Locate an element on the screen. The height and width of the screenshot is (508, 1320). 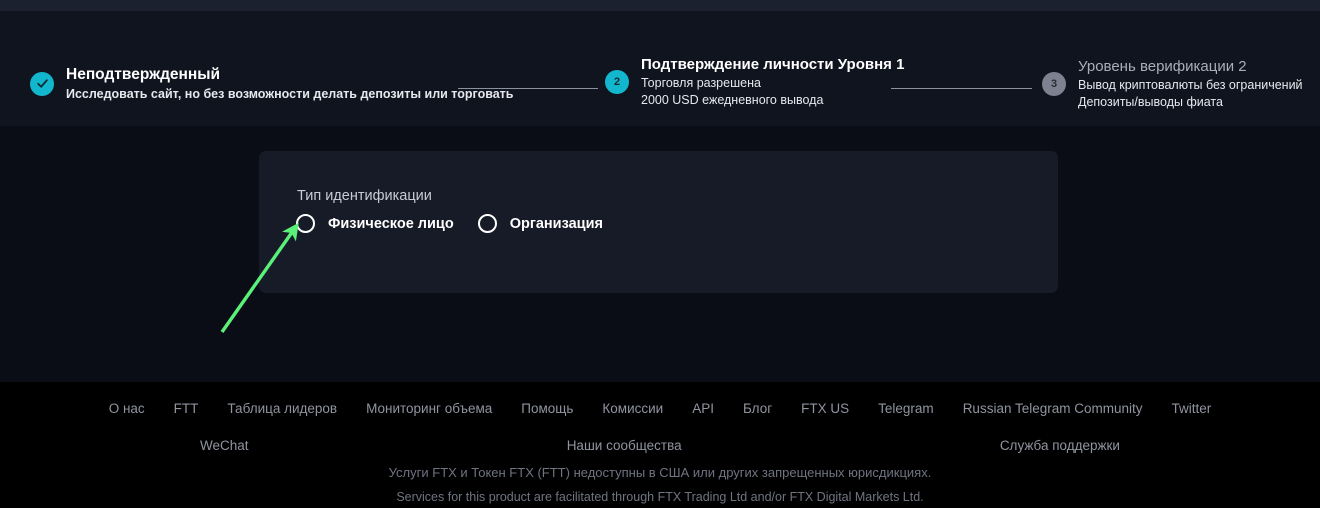
stepper-step-subline: Вывод криптовалюты без ограничений is located at coordinates (1190, 84).